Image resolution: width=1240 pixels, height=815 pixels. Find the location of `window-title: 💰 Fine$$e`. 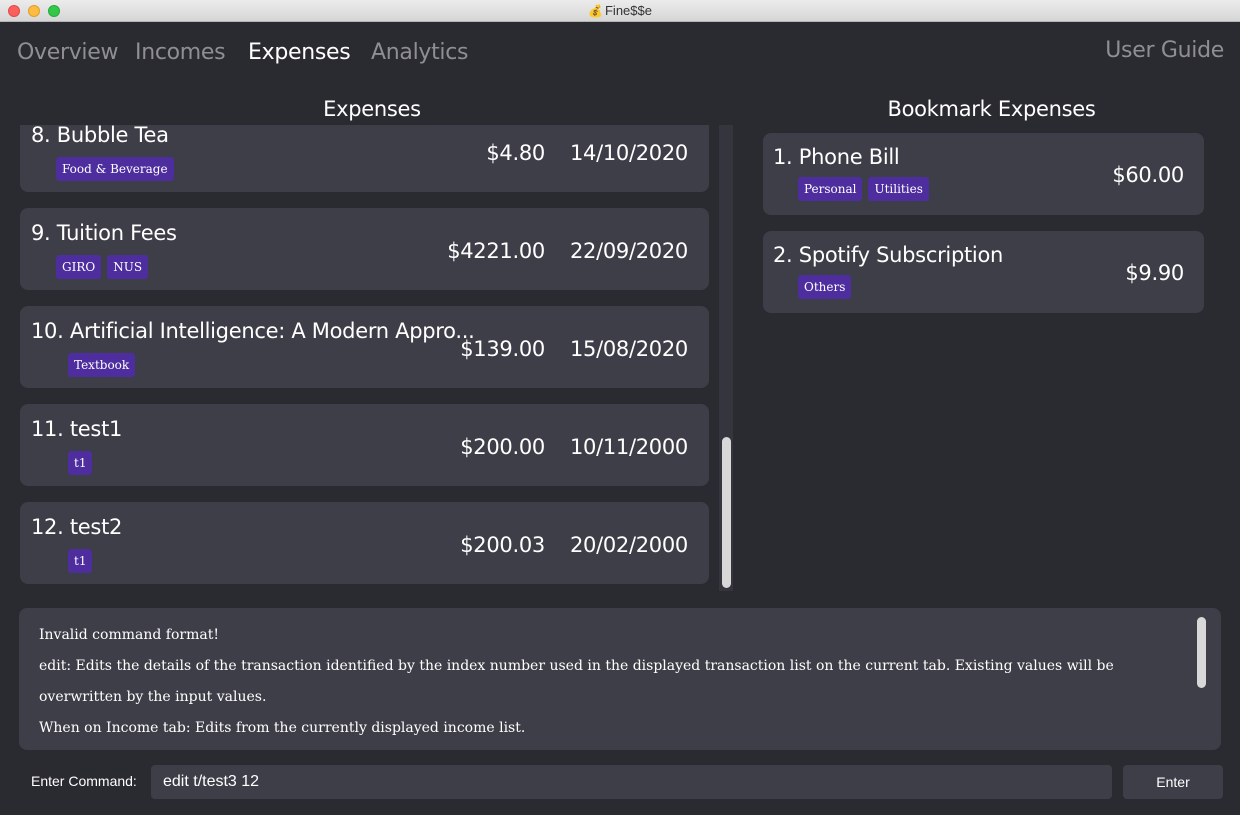

window-title: 💰 Fine$$e is located at coordinates (620, 10).